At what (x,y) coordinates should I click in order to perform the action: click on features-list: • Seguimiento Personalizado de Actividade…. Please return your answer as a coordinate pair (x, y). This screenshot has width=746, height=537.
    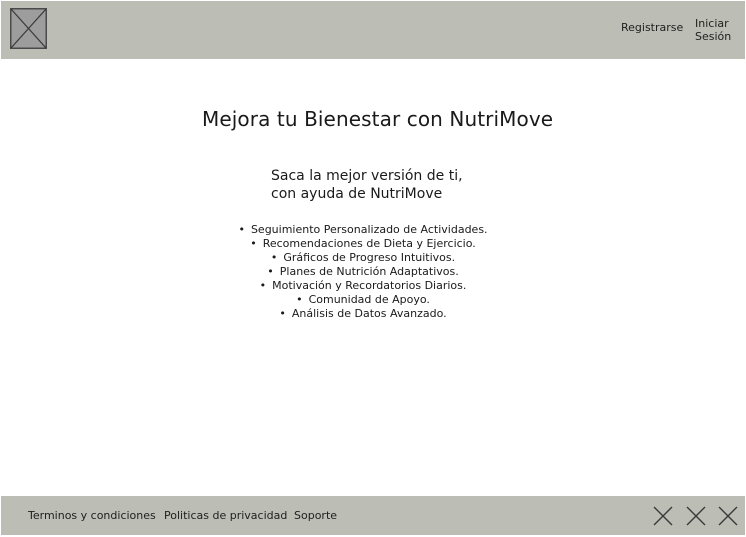
    Looking at the image, I should click on (363, 272).